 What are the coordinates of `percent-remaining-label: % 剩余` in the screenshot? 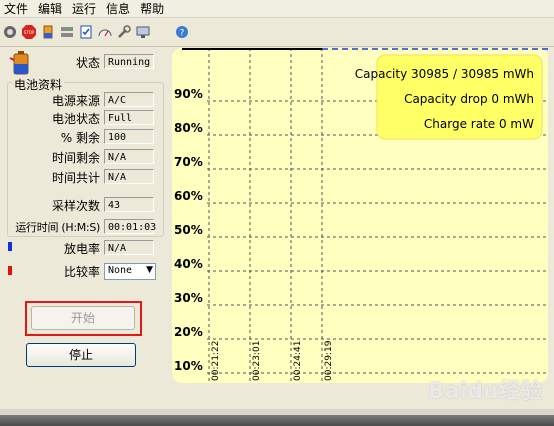 It's located at (80, 138).